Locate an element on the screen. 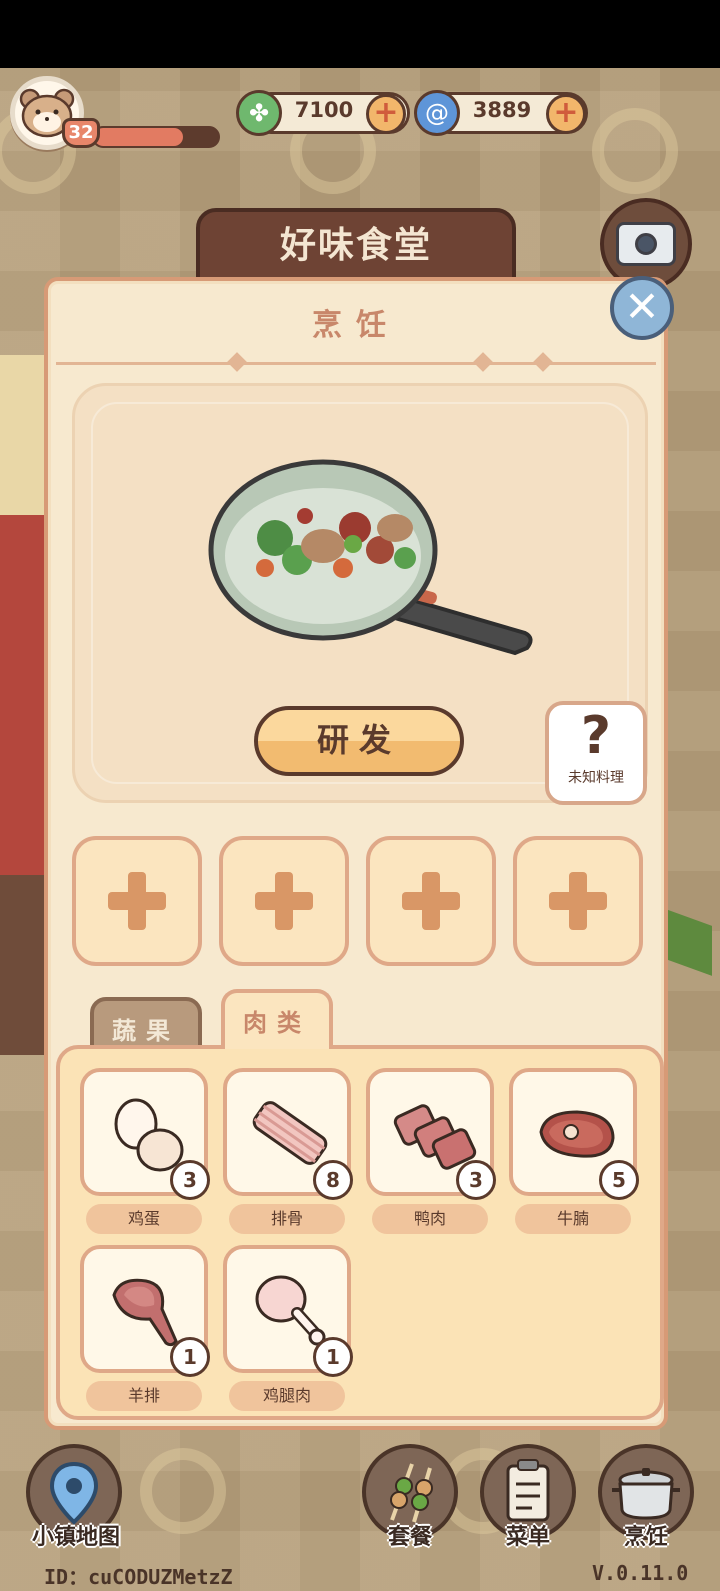 This screenshot has height=1591, width=720. title-divider is located at coordinates (356, 363).